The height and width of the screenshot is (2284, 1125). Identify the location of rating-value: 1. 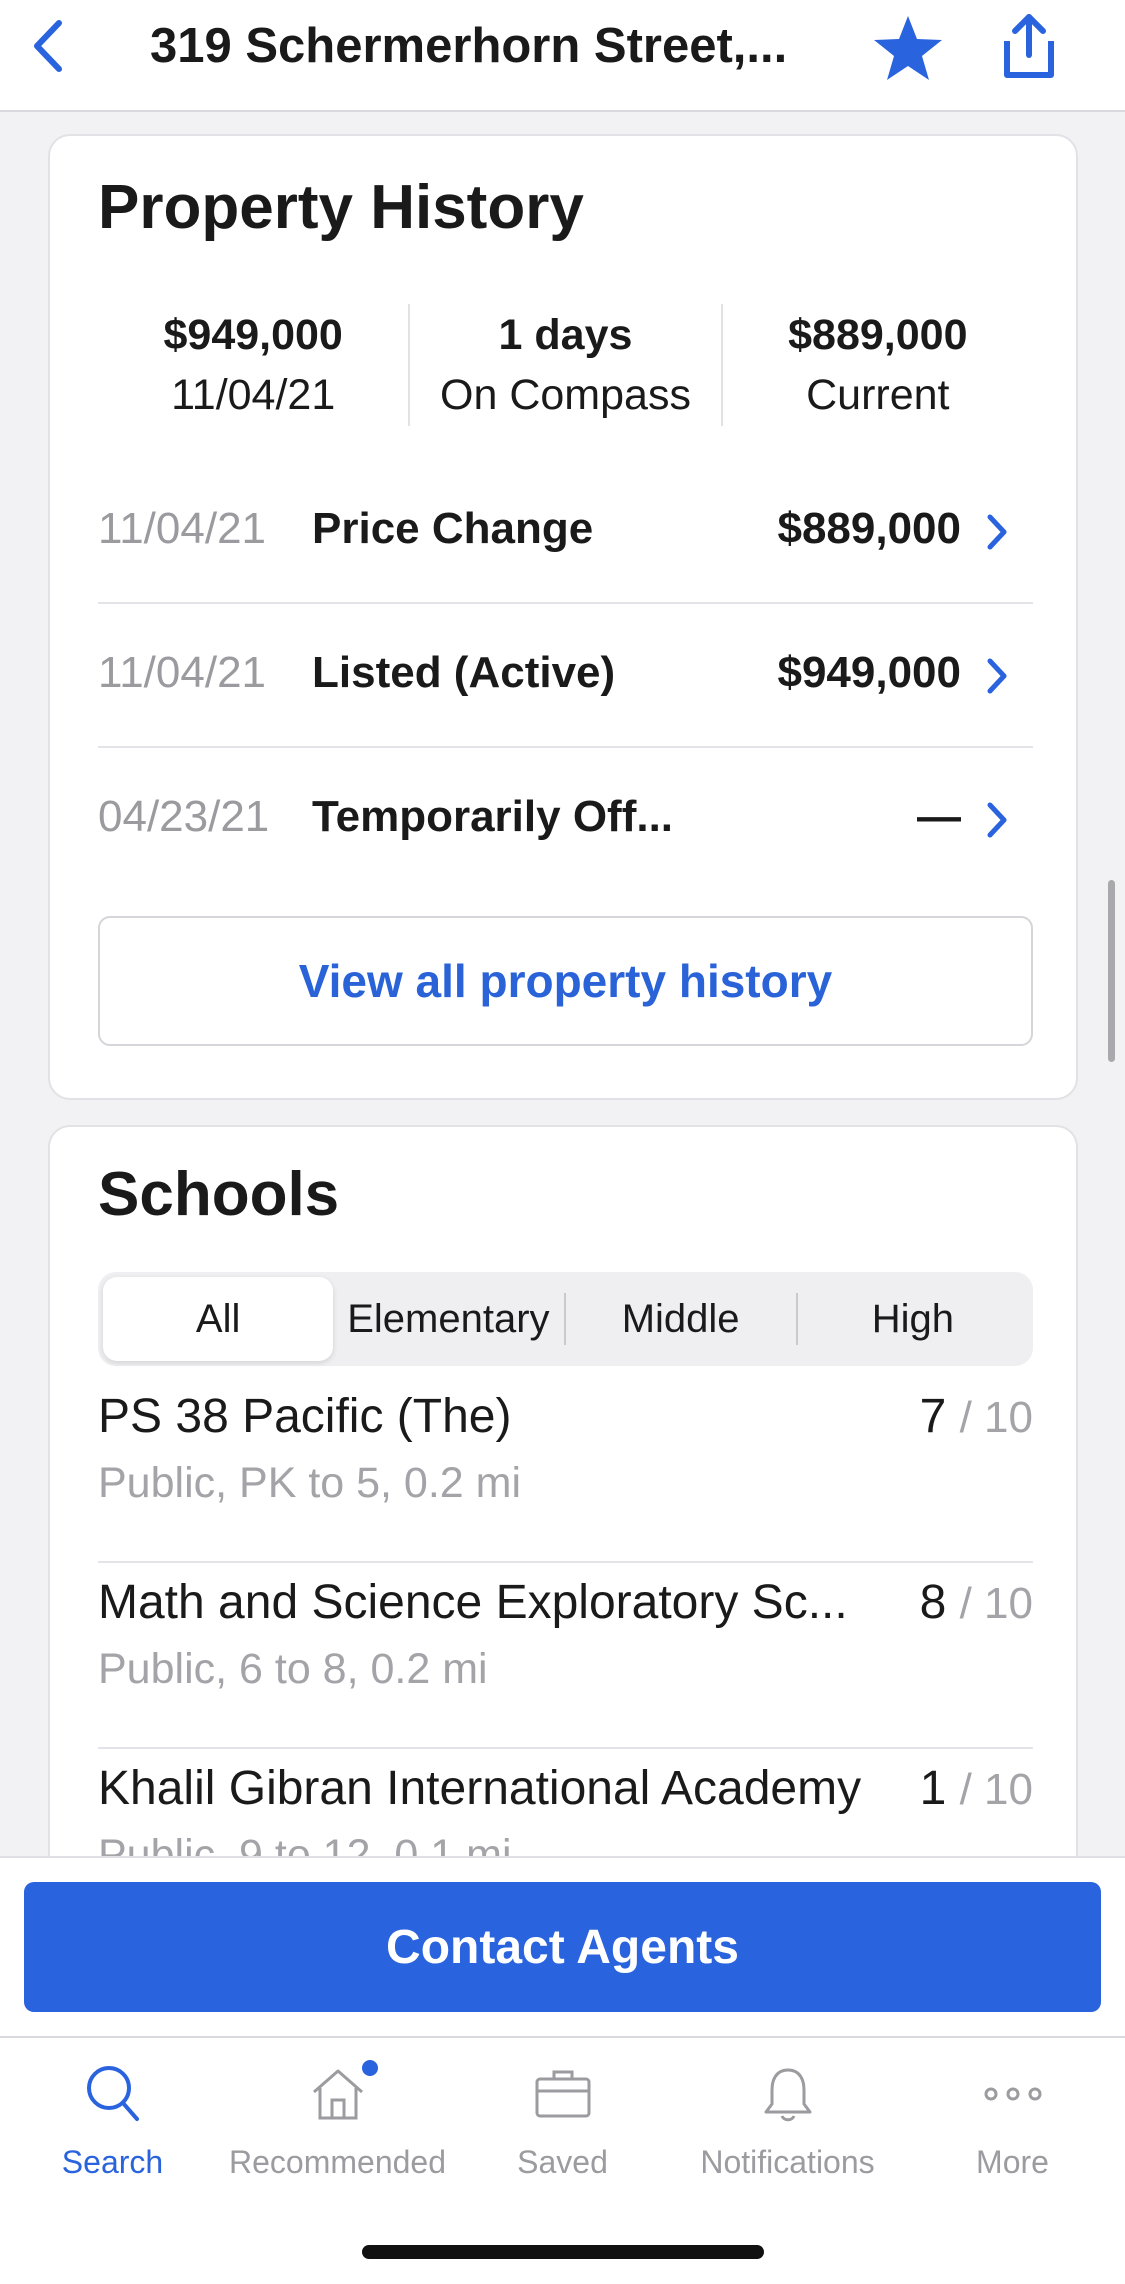
(933, 1788).